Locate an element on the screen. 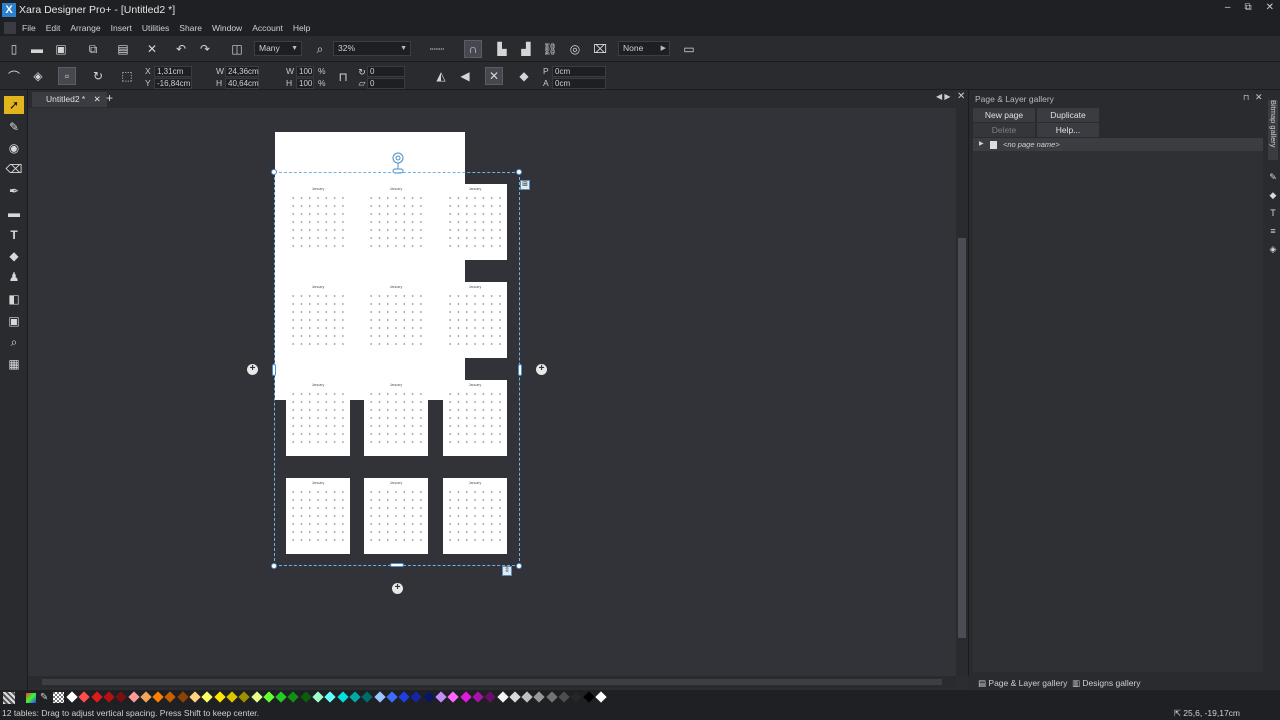 The image size is (1280, 720). minimize-button: – is located at coordinates (1228, 7).